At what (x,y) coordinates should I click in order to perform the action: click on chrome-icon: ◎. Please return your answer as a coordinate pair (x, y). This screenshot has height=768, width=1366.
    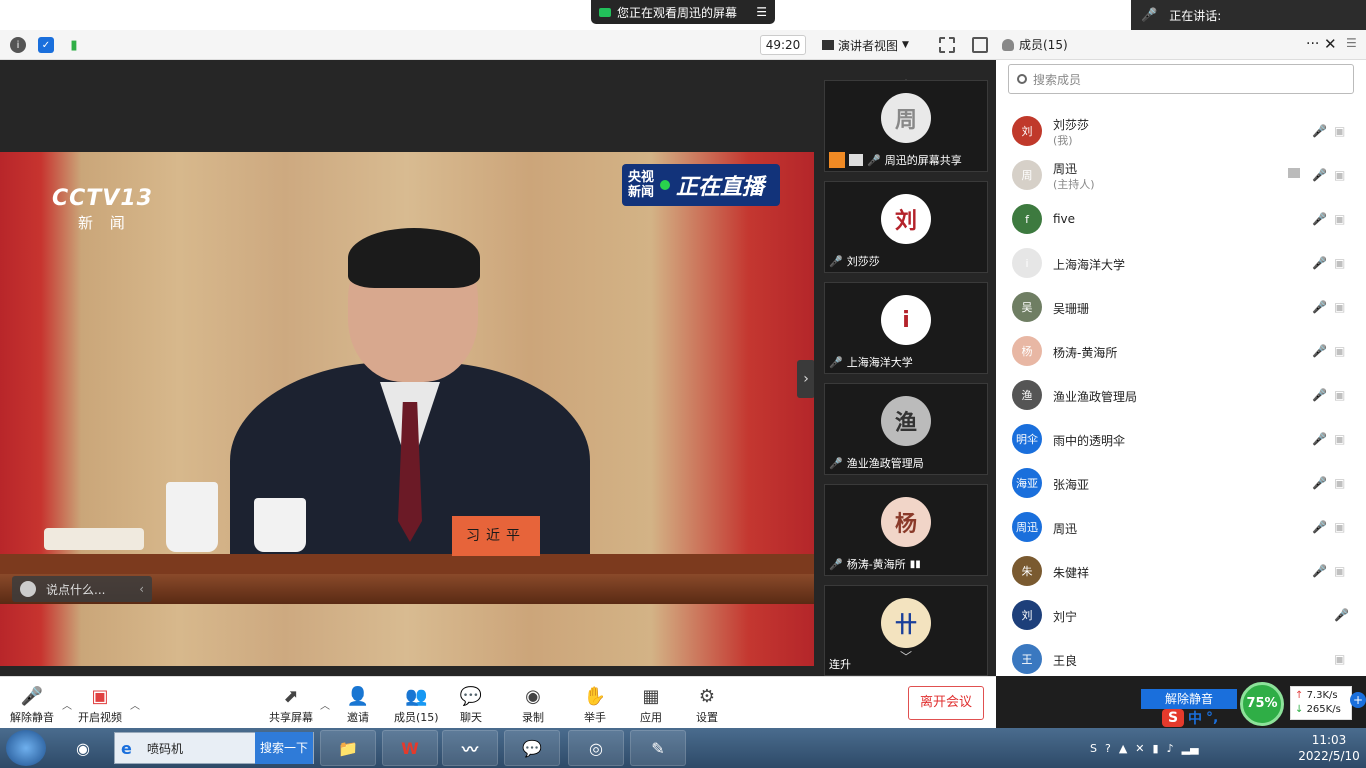
    Looking at the image, I should click on (596, 748).